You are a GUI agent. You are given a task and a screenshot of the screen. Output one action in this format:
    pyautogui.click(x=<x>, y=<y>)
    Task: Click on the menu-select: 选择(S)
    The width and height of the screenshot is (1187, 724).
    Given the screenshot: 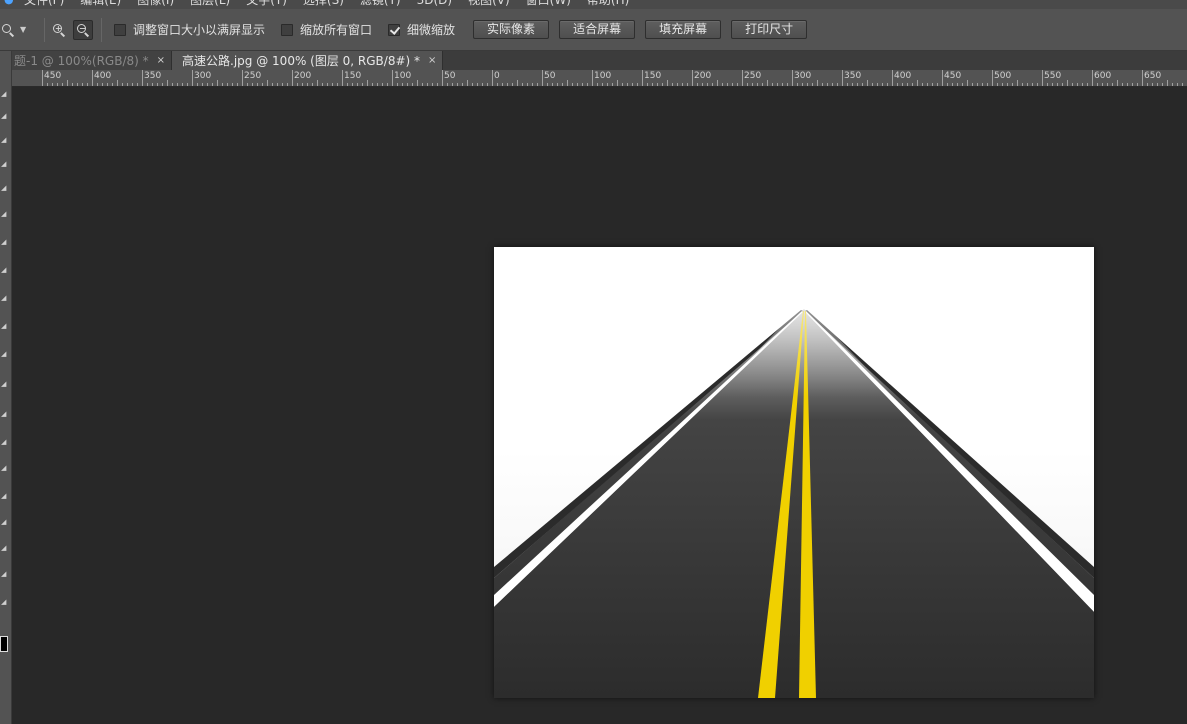 What is the action you would take?
    pyautogui.click(x=323, y=4)
    